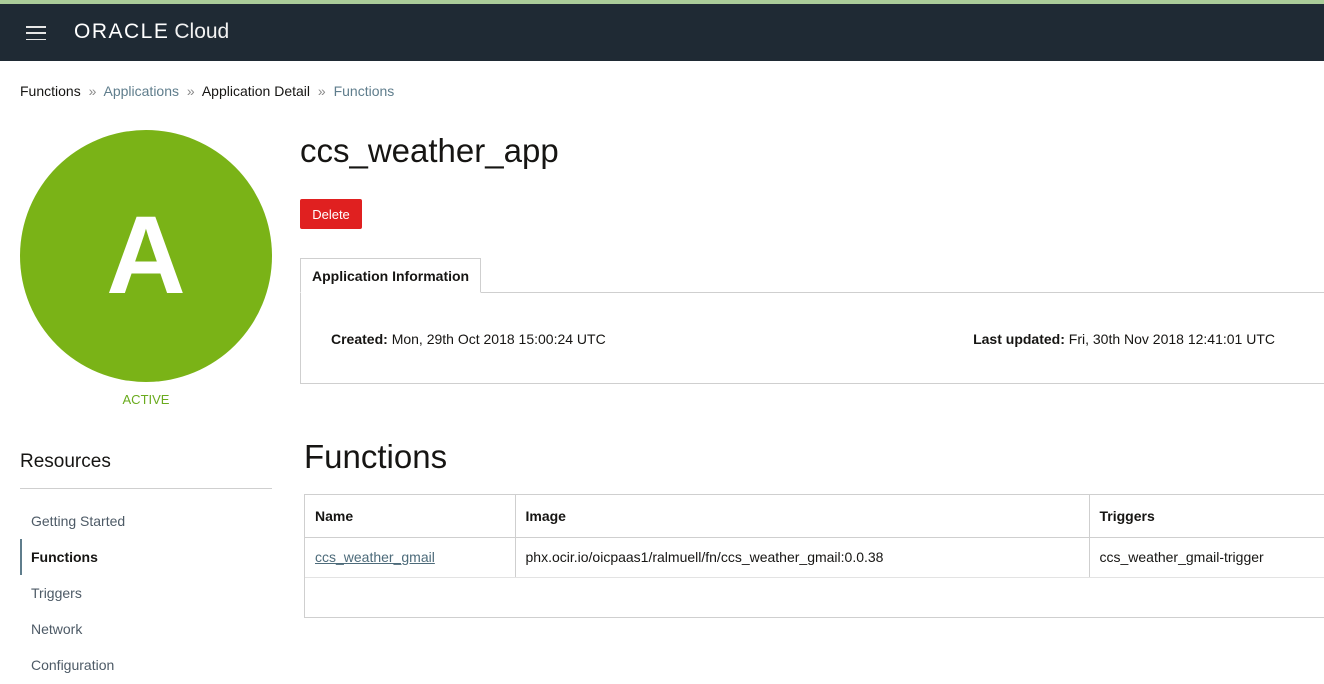 The width and height of the screenshot is (1324, 684). What do you see at coordinates (429, 150) in the screenshot?
I see `application-title: ccs_weather_app` at bounding box center [429, 150].